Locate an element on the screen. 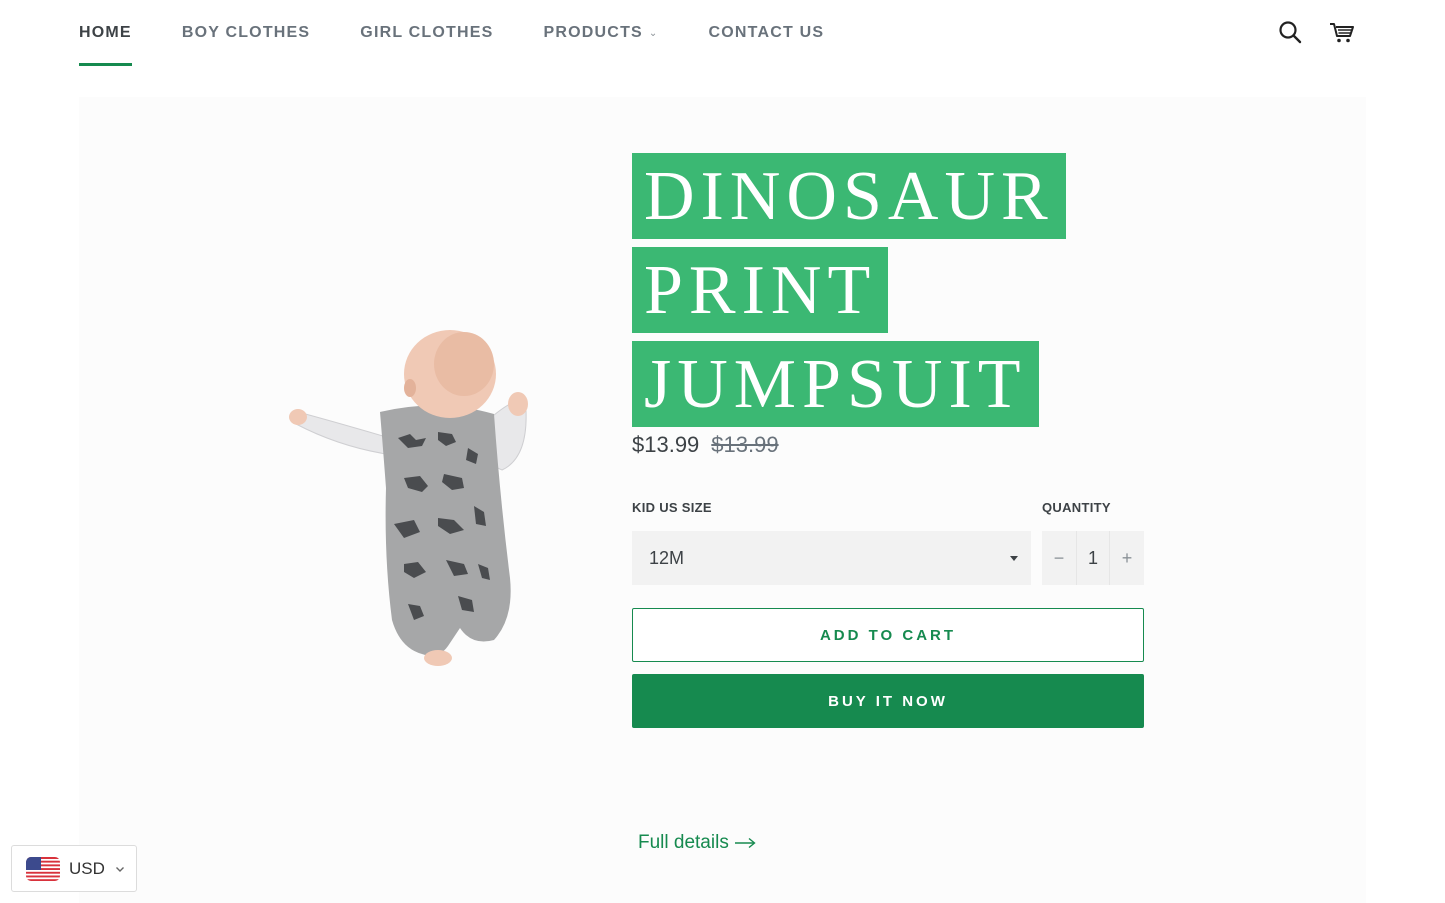  product-title-line: DINOSAUR is located at coordinates (849, 196).